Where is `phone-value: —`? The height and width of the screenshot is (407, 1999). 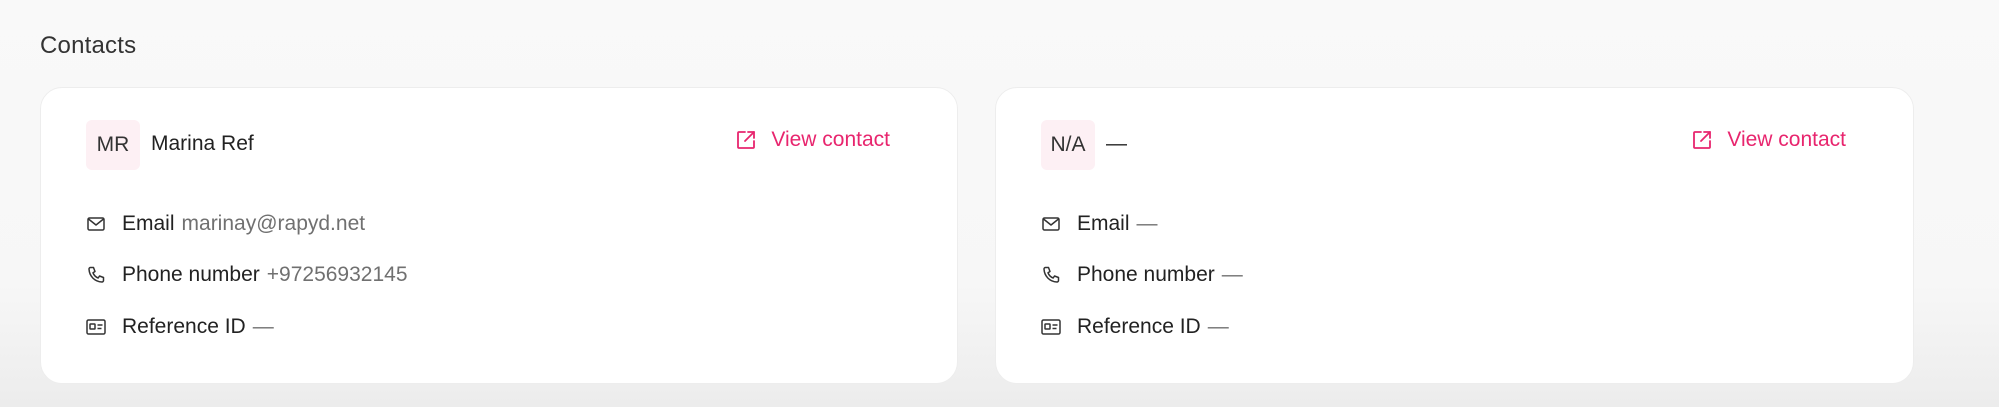
phone-value: — is located at coordinates (1232, 274).